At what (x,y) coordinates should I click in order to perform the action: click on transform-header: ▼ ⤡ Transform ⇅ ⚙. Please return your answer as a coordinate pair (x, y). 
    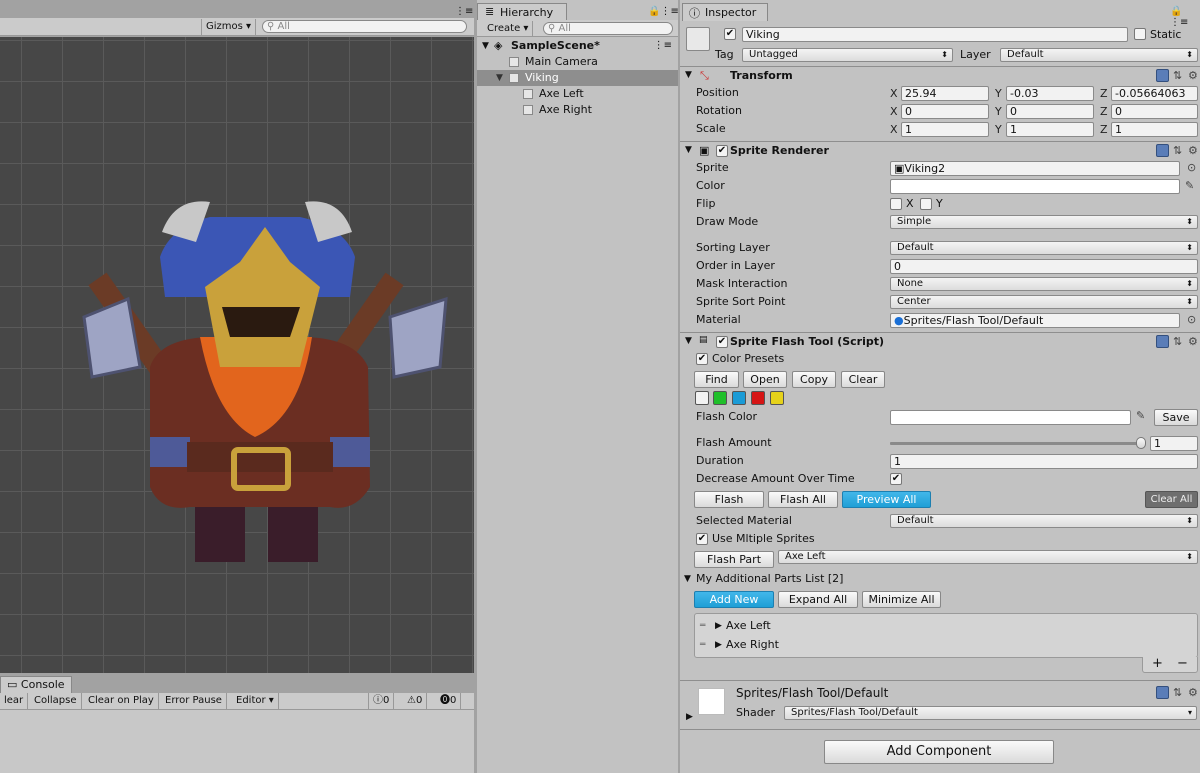
    Looking at the image, I should click on (940, 77).